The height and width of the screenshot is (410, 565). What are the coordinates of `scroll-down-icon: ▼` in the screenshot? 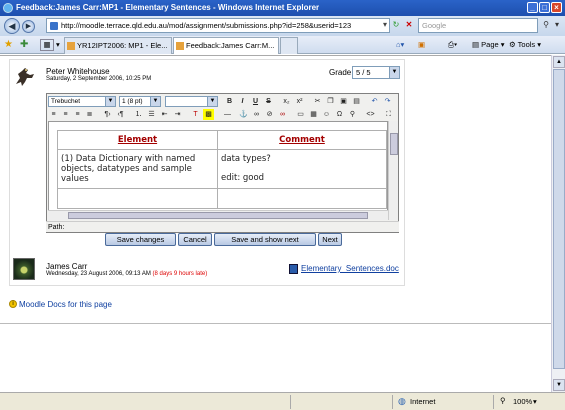 It's located at (559, 385).